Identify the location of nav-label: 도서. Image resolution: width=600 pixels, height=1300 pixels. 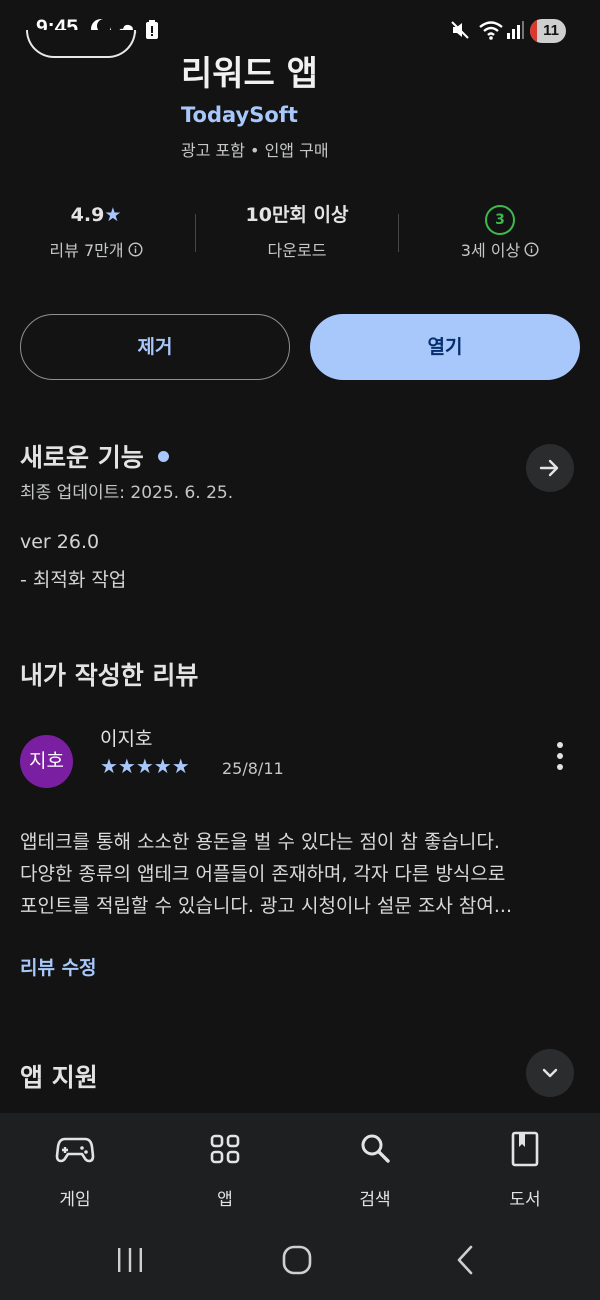
(525, 1200).